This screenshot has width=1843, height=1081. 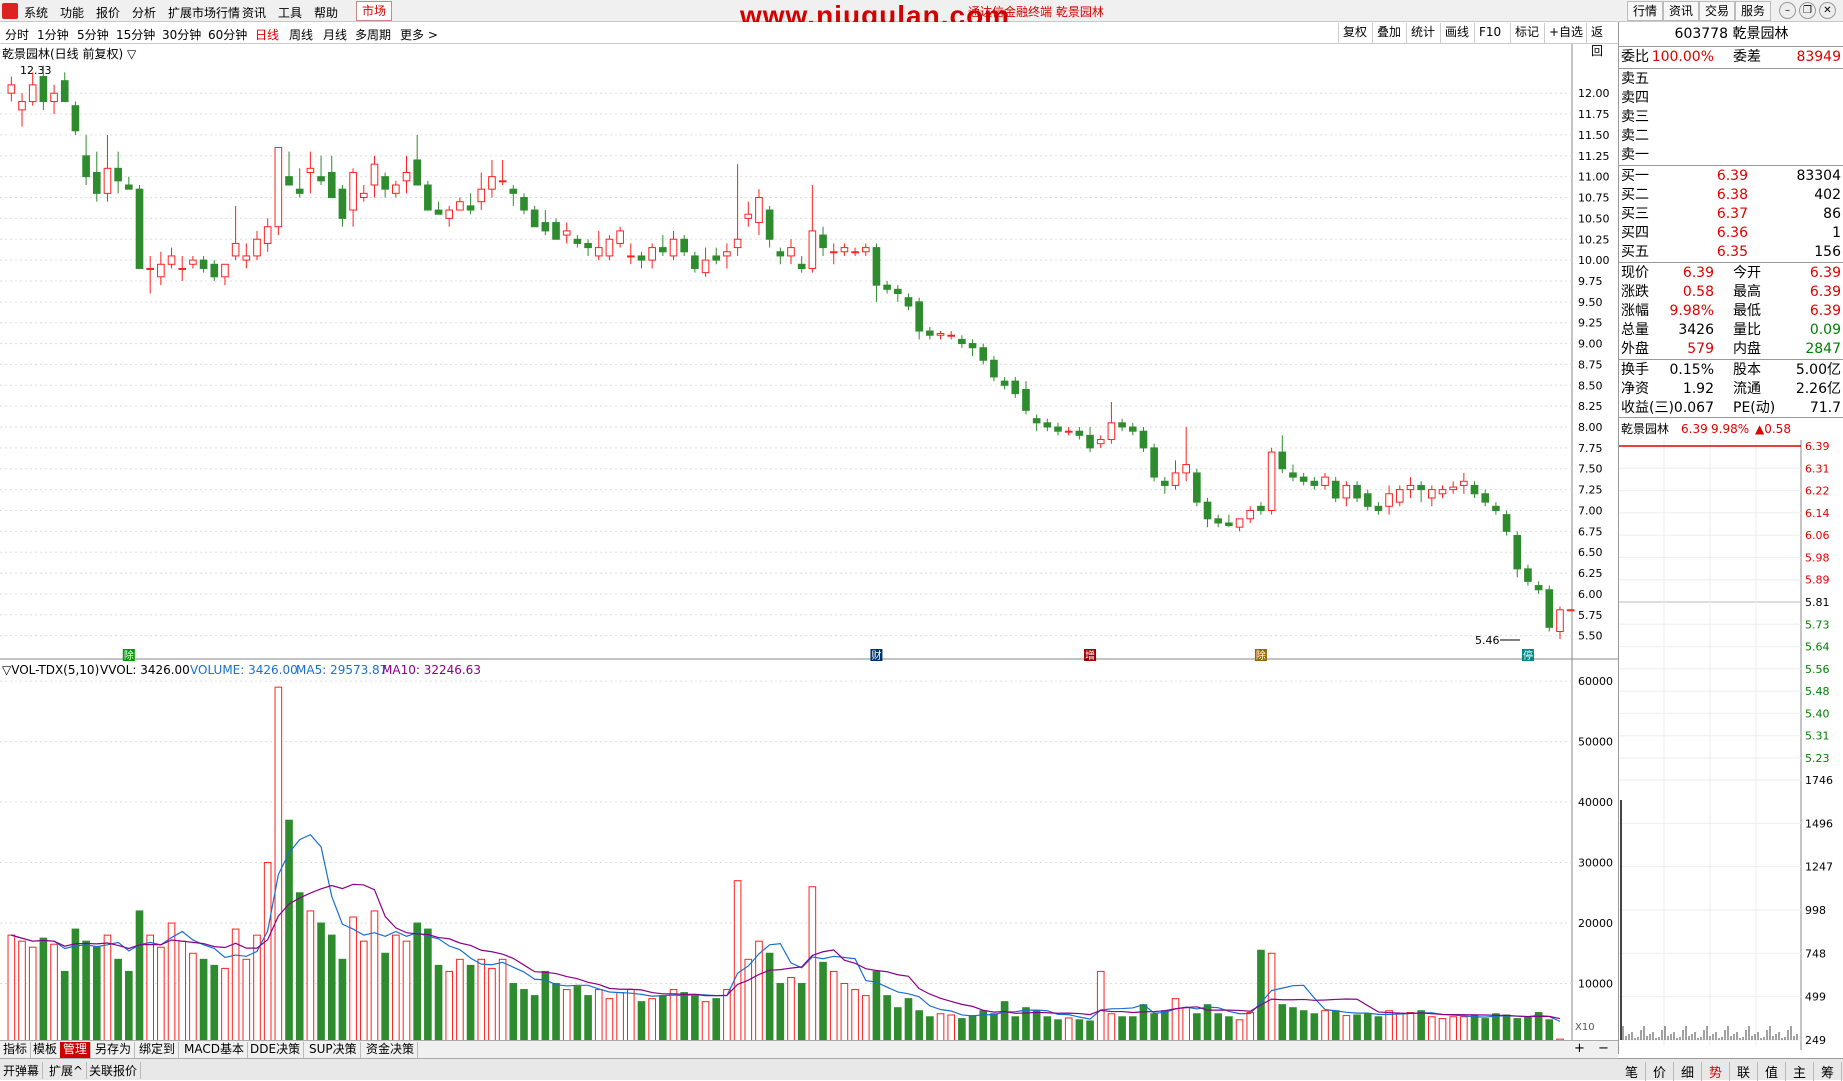 I want to click on tool-overlay: 叠加, so click(x=1388, y=33).